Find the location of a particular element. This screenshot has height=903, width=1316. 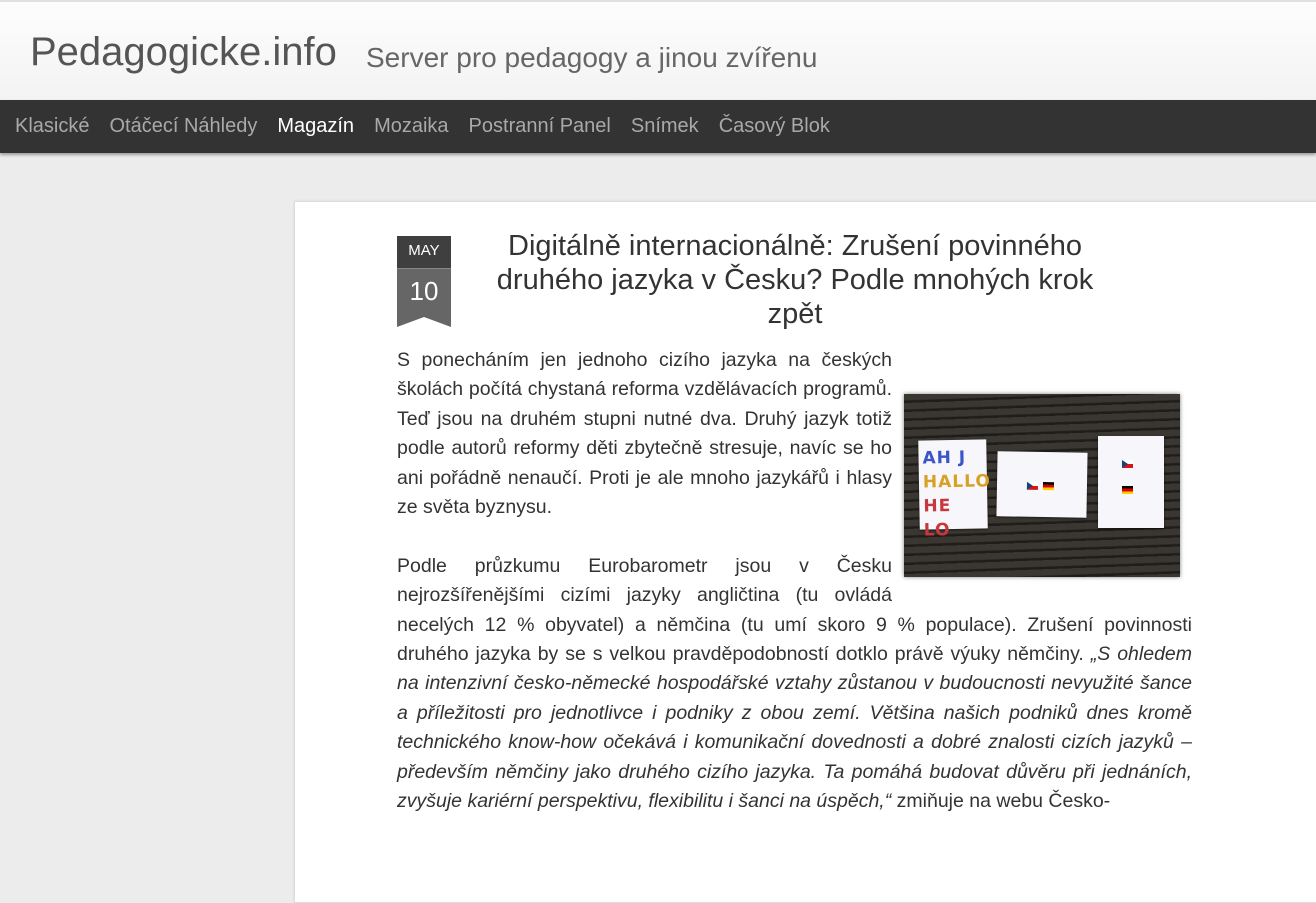

nav-item-mozaika: Mozaika is located at coordinates (411, 126).